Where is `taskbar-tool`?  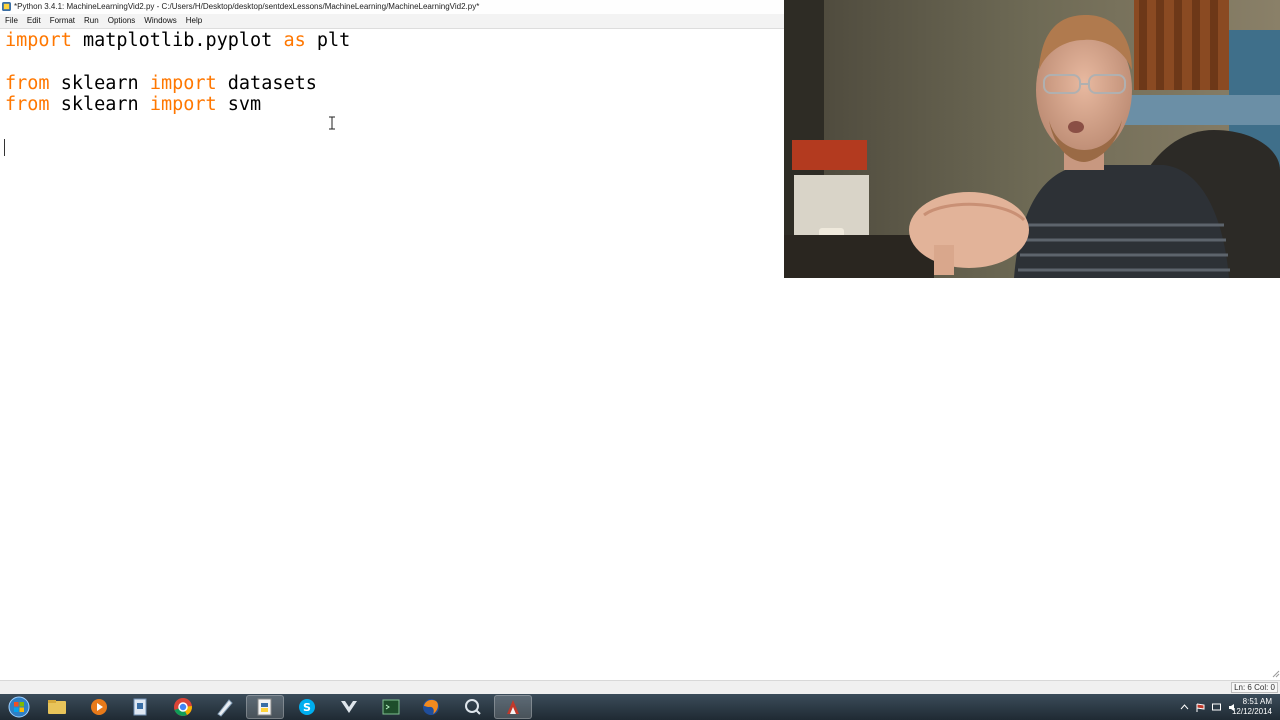
taskbar-tool is located at coordinates (349, 707).